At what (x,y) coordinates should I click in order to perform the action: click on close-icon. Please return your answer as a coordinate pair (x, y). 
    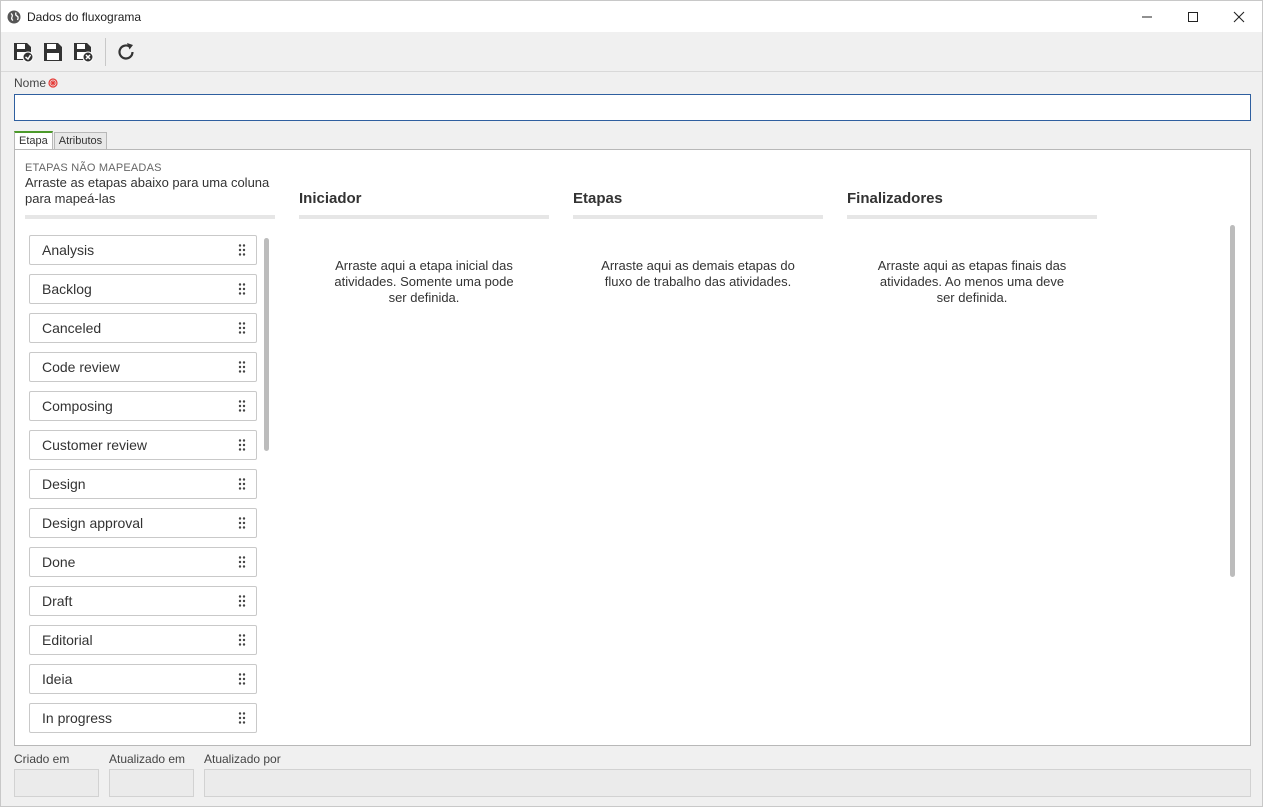
    Looking at the image, I should click on (1239, 16).